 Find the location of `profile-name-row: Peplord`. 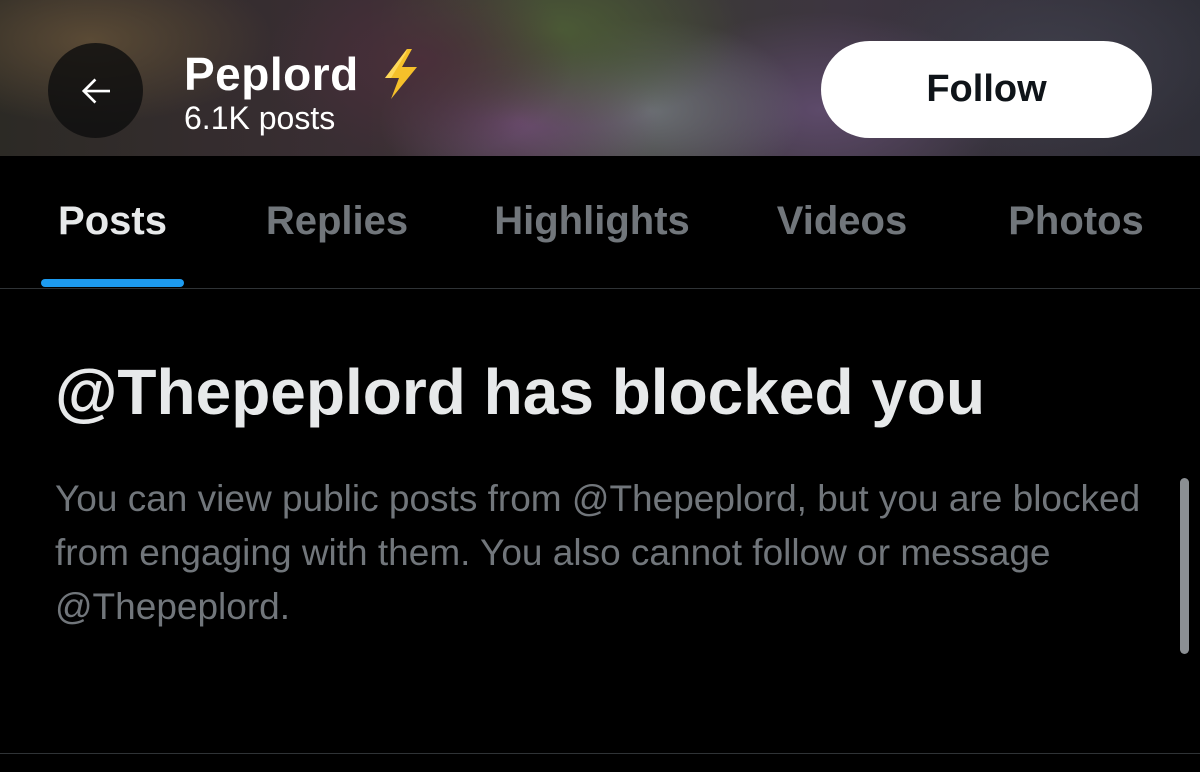

profile-name-row: Peplord is located at coordinates (303, 74).